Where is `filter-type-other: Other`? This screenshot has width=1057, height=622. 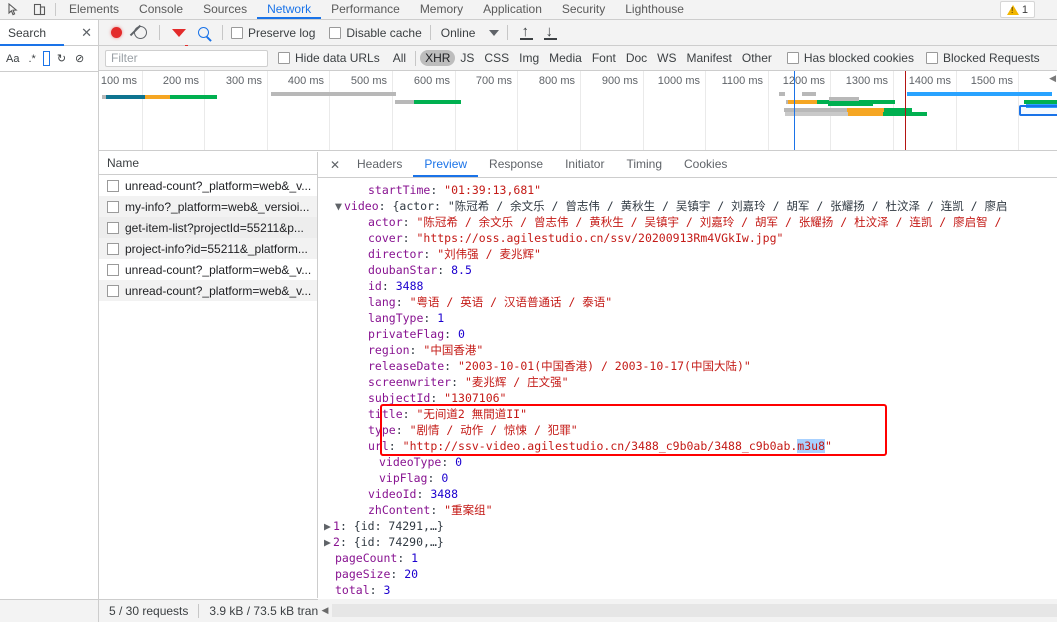 filter-type-other: Other is located at coordinates (757, 58).